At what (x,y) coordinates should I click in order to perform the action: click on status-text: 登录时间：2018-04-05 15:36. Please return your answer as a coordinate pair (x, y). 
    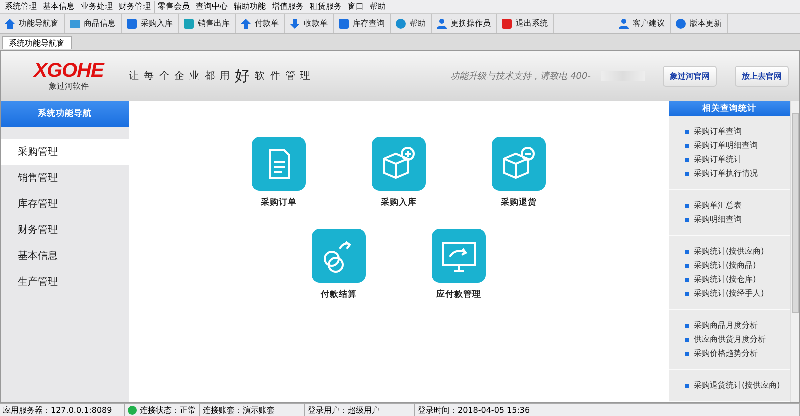
    Looking at the image, I should click on (474, 410).